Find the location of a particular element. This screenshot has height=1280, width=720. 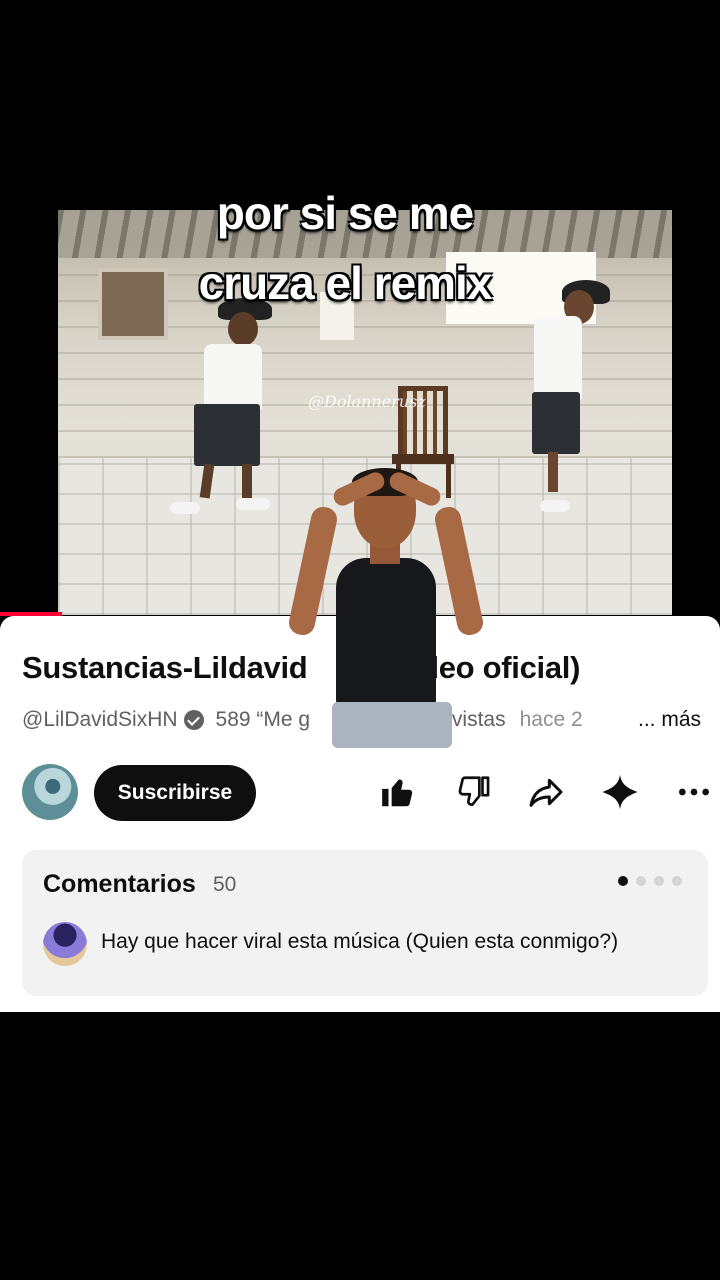

comments-count: 50 is located at coordinates (225, 884).